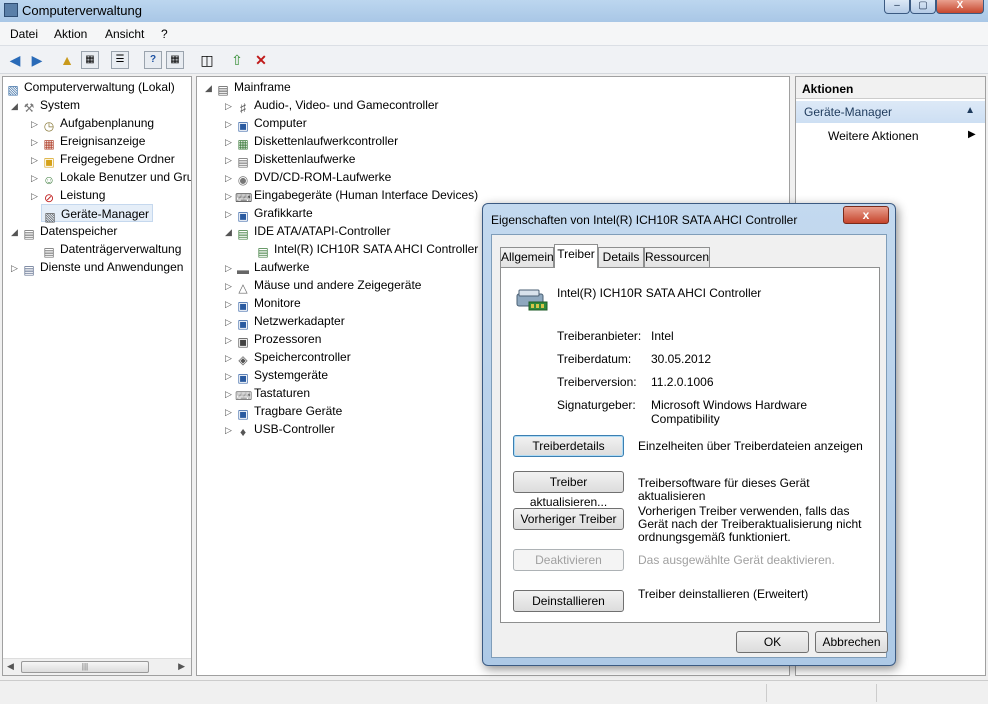  Describe the element at coordinates (269, 213) in the screenshot. I see `device-category: ▷ ▣ Grafikkarte` at that location.